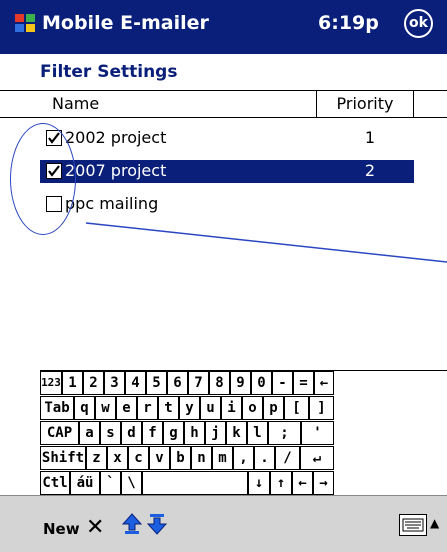  I want to click on key: g, so click(173, 433).